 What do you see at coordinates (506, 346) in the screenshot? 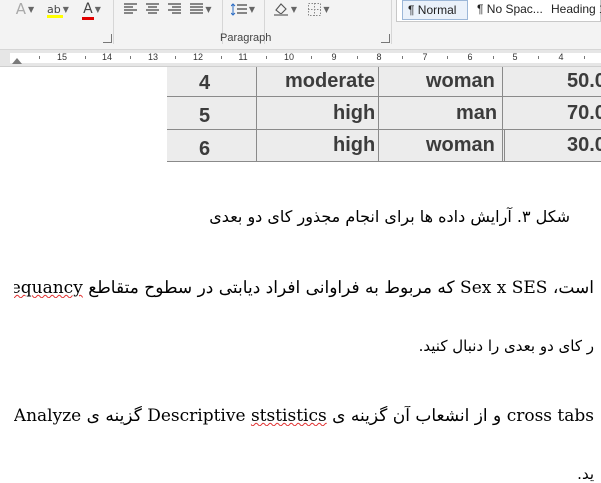
I see `text-segment: ر کای دو بعدی را دنبال کنید.` at bounding box center [506, 346].